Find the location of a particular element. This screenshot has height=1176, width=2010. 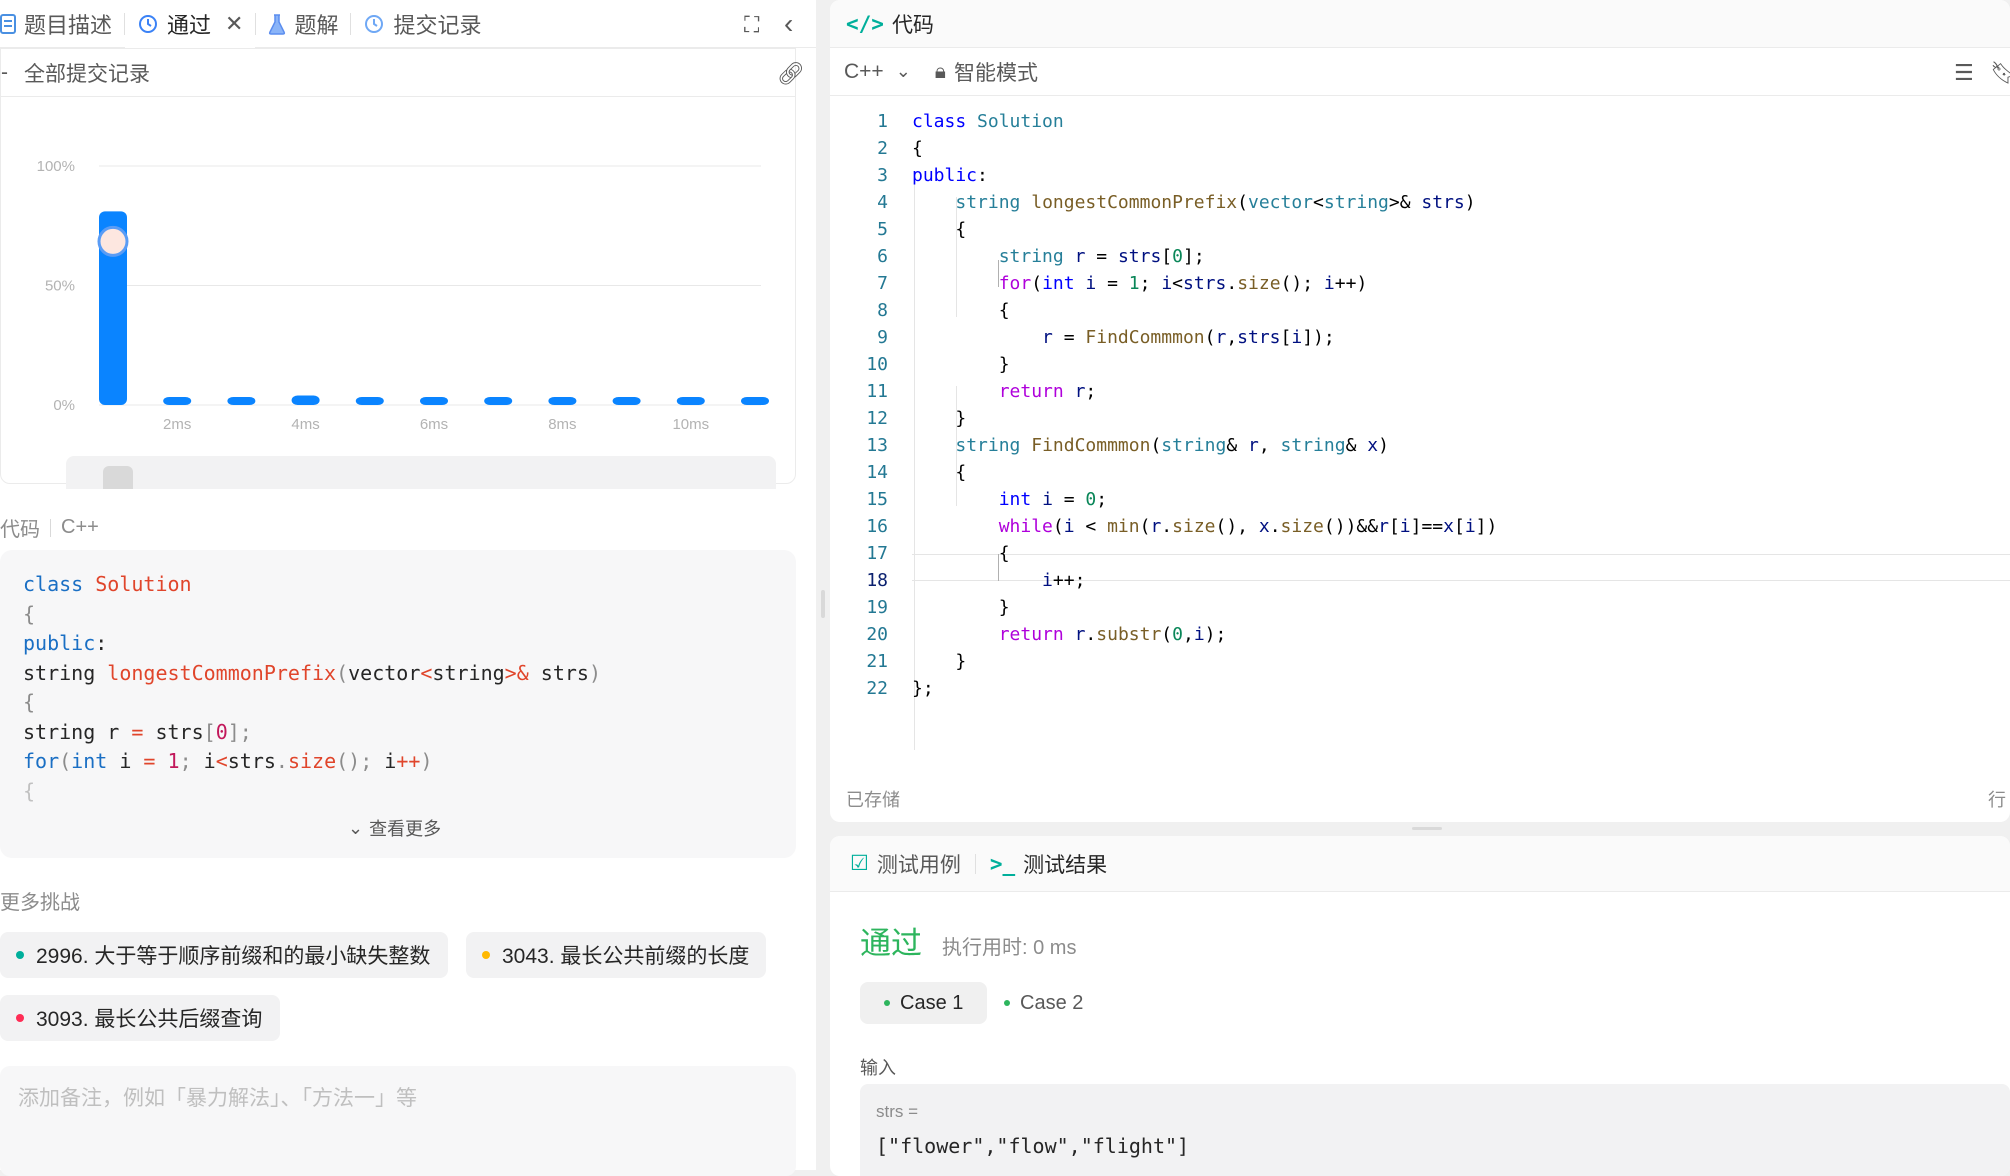

note-textarea: 添加备注，例如「暴力解法」、「方法一」等 is located at coordinates (398, 1121).